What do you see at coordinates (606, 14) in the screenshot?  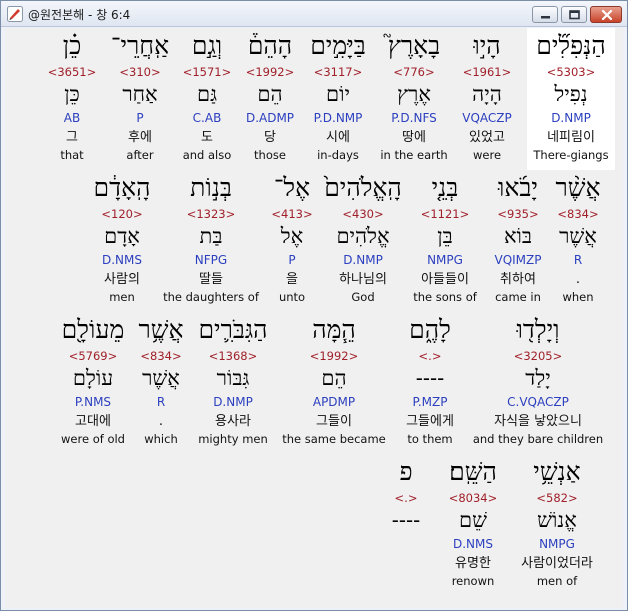 I see `close-button` at bounding box center [606, 14].